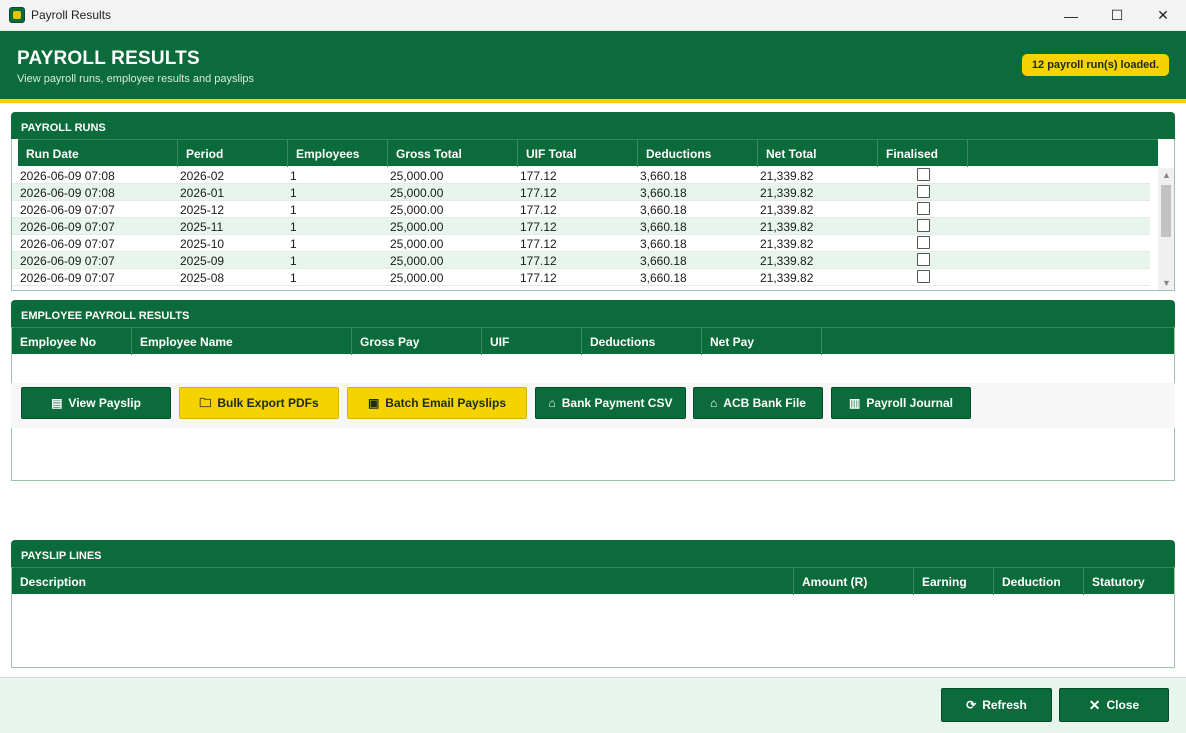 This screenshot has width=1186, height=733. Describe the element at coordinates (104, 403) in the screenshot. I see `view-payslip-label: View Payslip` at that location.